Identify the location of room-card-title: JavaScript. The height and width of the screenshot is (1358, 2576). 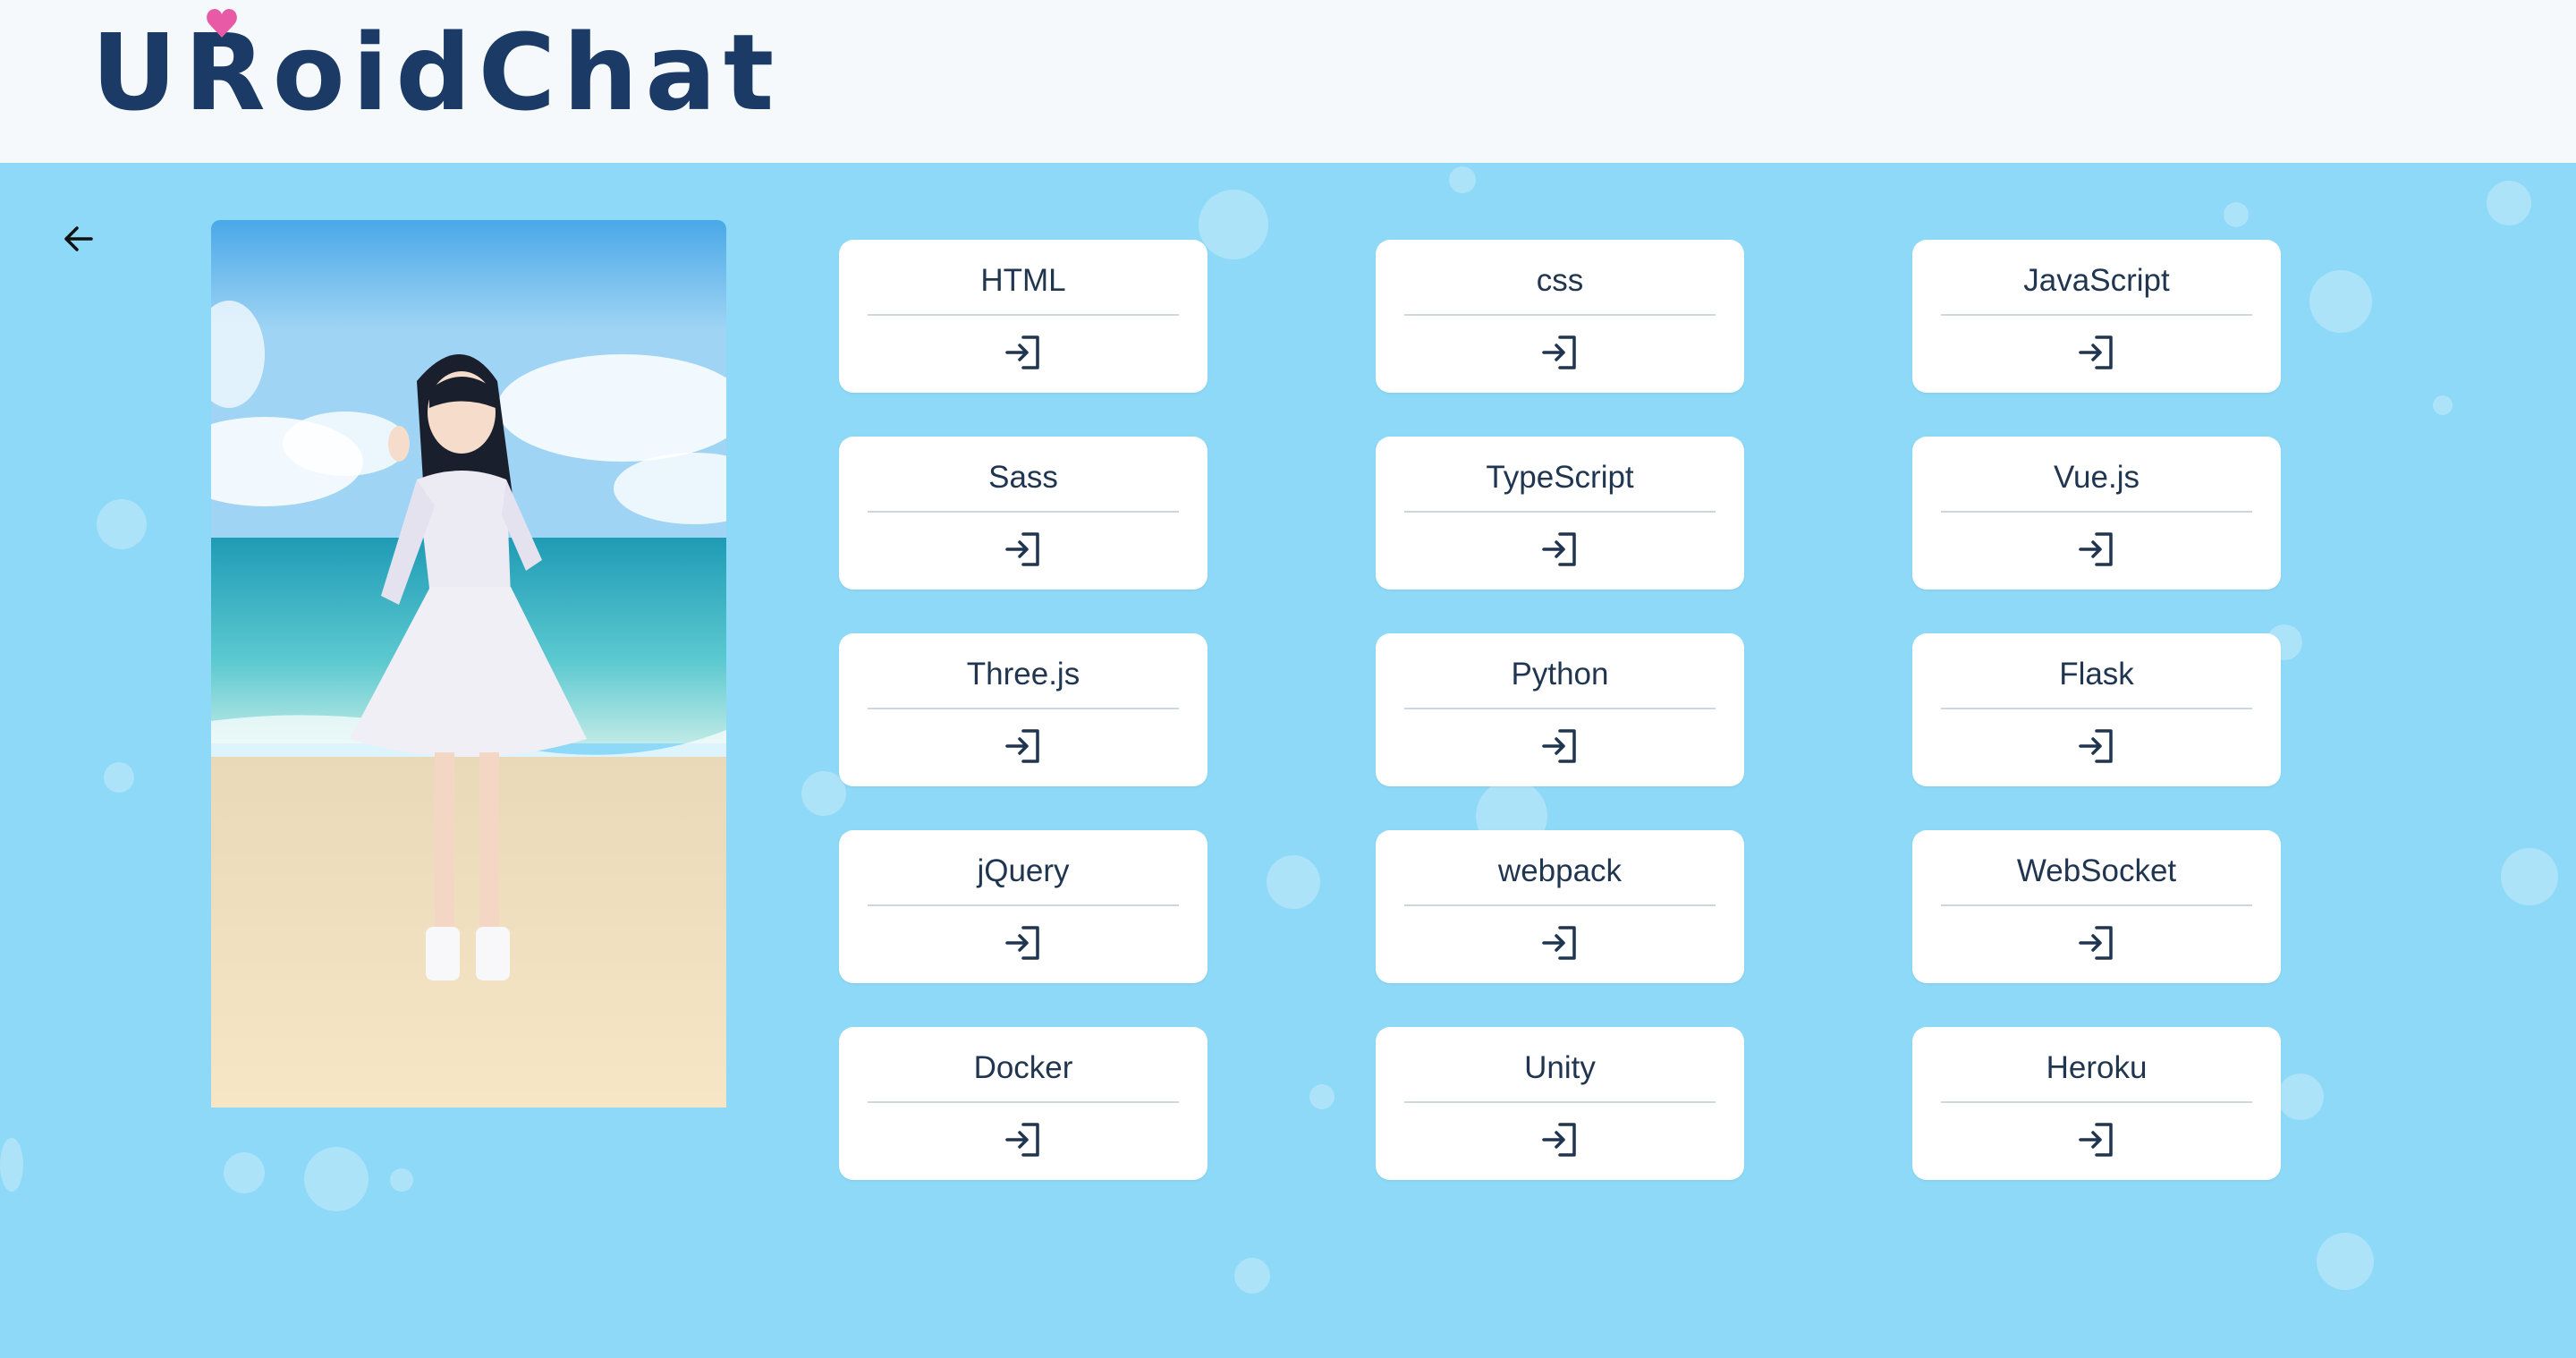
(2096, 280).